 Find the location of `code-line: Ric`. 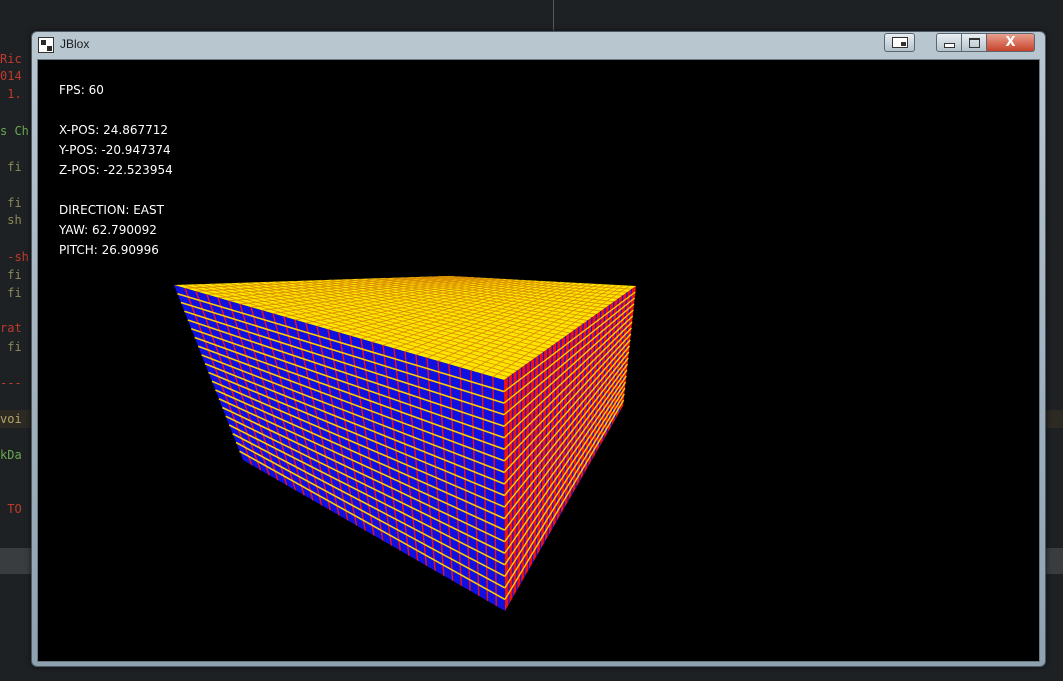

code-line: Ric is located at coordinates (11, 59).